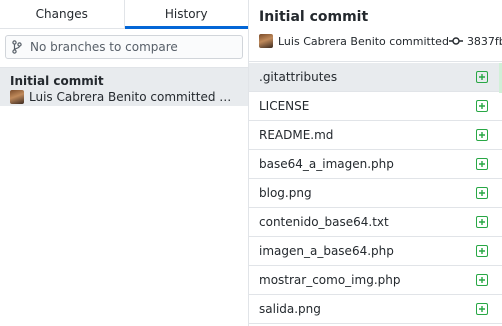 The height and width of the screenshot is (326, 502). I want to click on file-row: salida.png, so click(375, 309).